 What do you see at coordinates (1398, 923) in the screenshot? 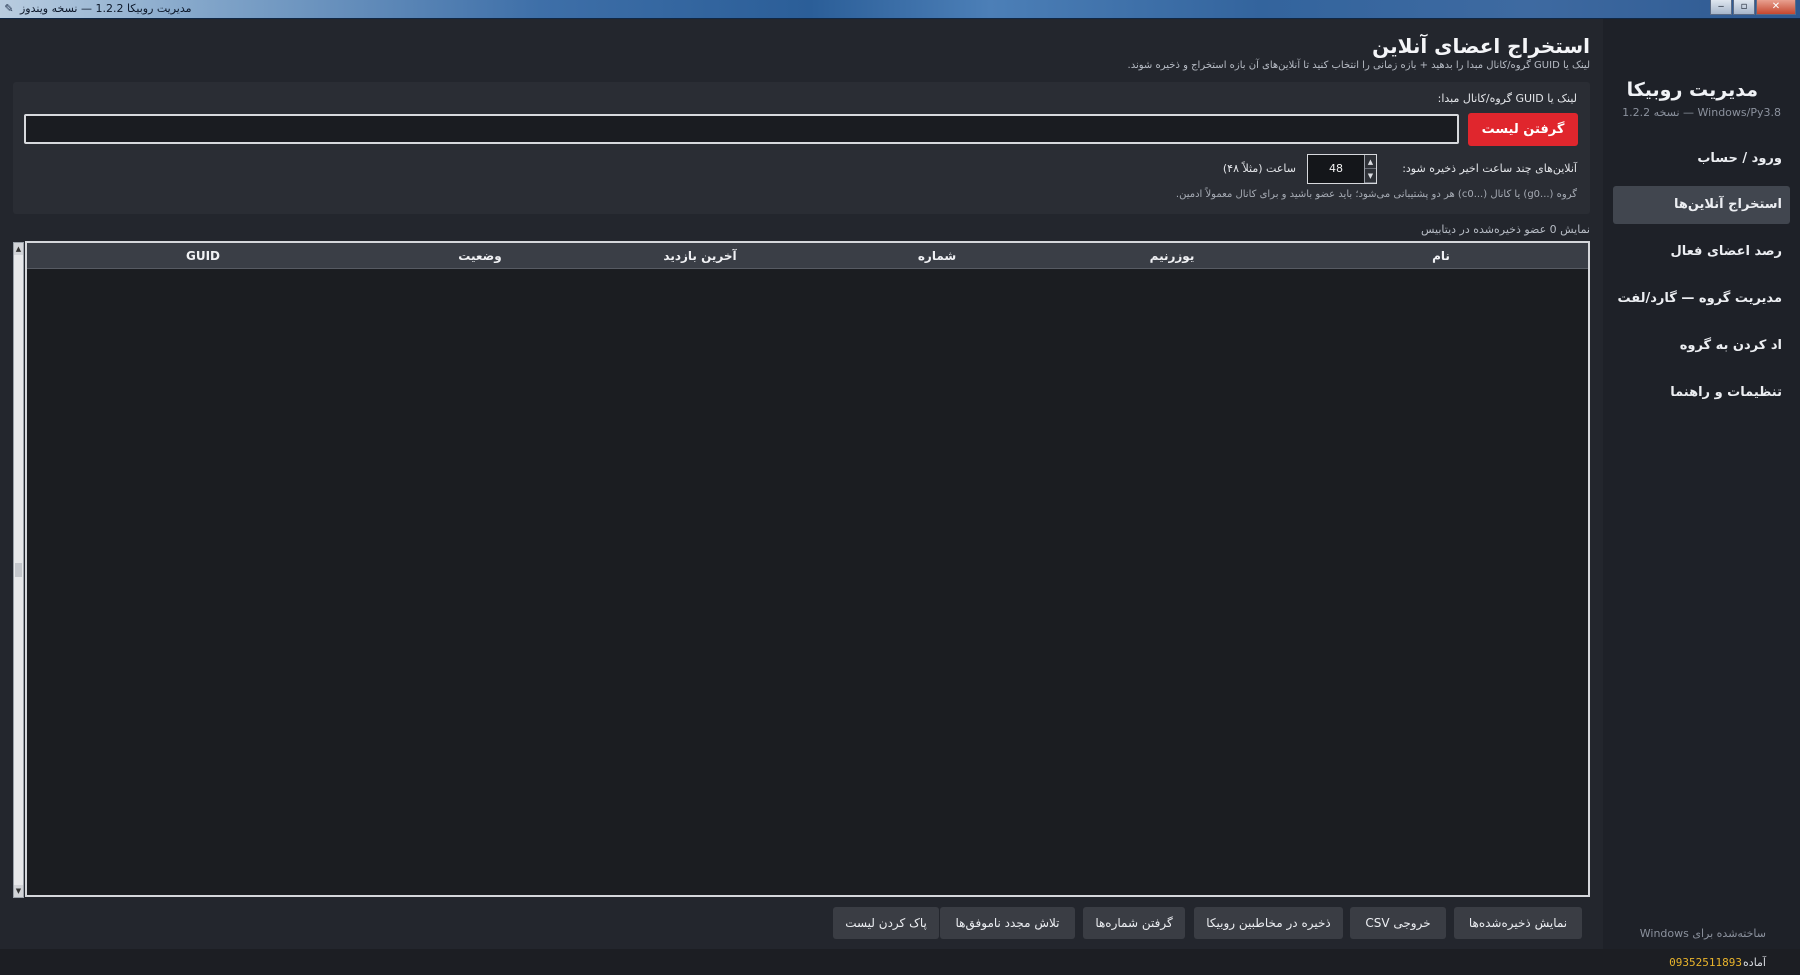
I see `export-csv-button: CSV خروجی` at bounding box center [1398, 923].